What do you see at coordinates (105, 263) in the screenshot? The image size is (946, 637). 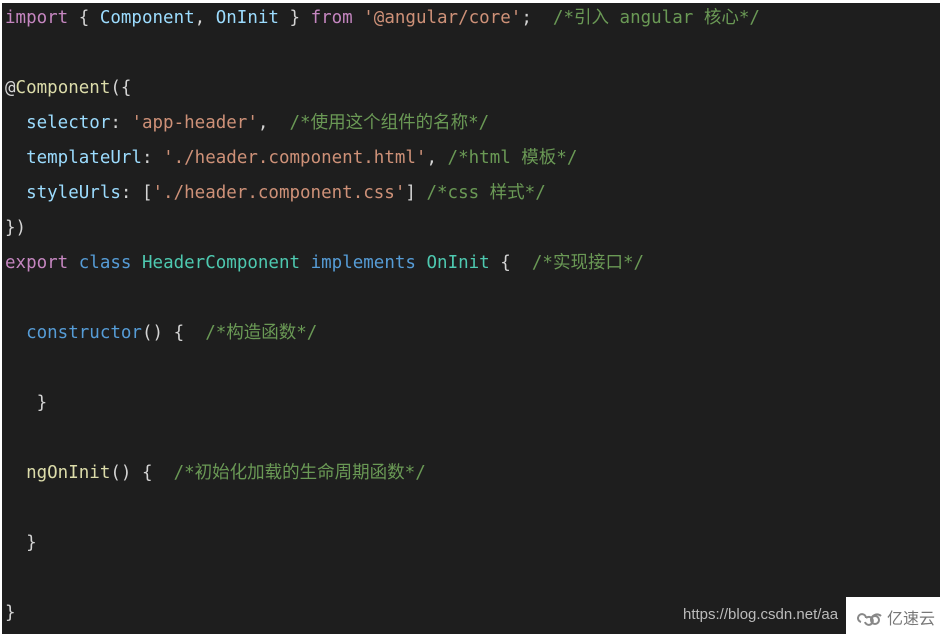 I see `code-token: class` at bounding box center [105, 263].